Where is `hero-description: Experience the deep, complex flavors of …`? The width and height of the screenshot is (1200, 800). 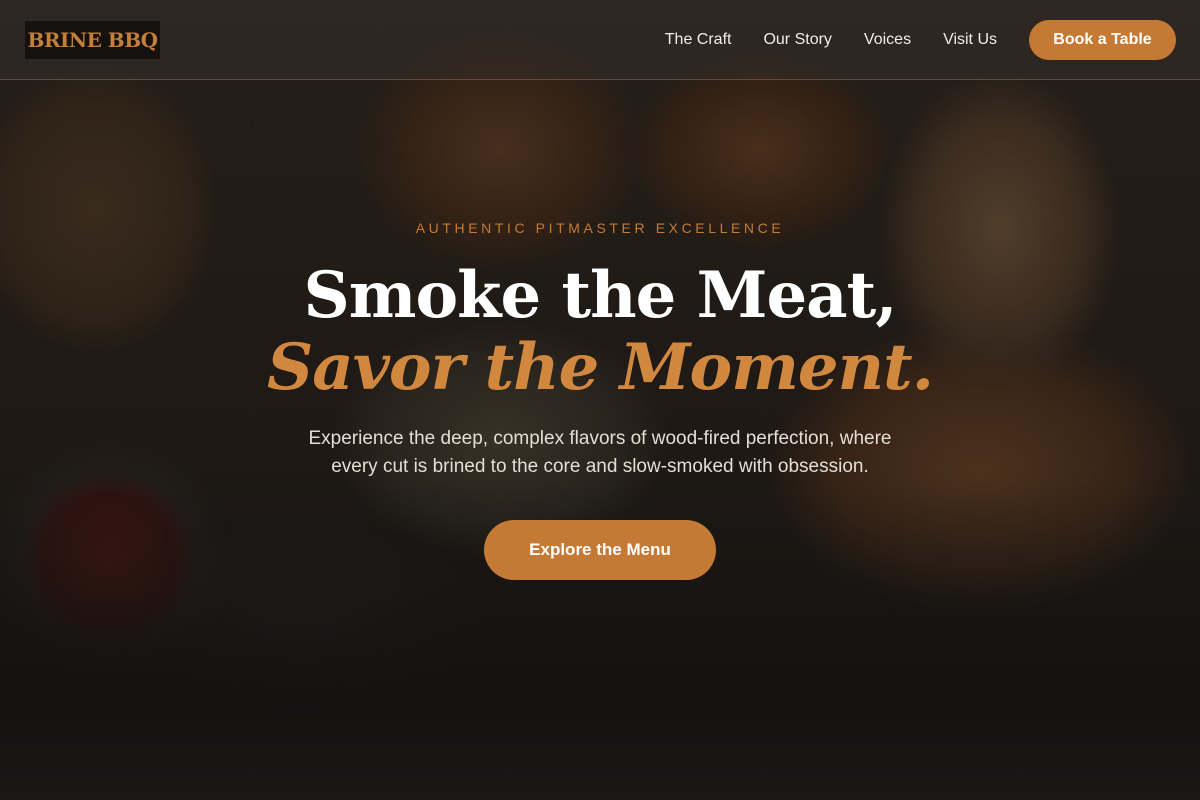
hero-description: Experience the deep, complex flavors of … is located at coordinates (600, 453).